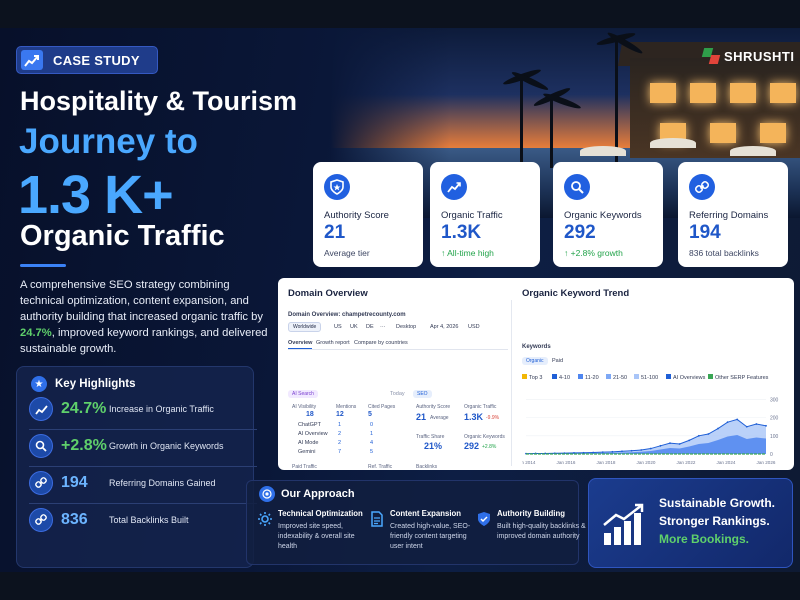 The width and height of the screenshot is (800, 600). I want to click on x-tick-label: Jan 2022, so click(686, 462).